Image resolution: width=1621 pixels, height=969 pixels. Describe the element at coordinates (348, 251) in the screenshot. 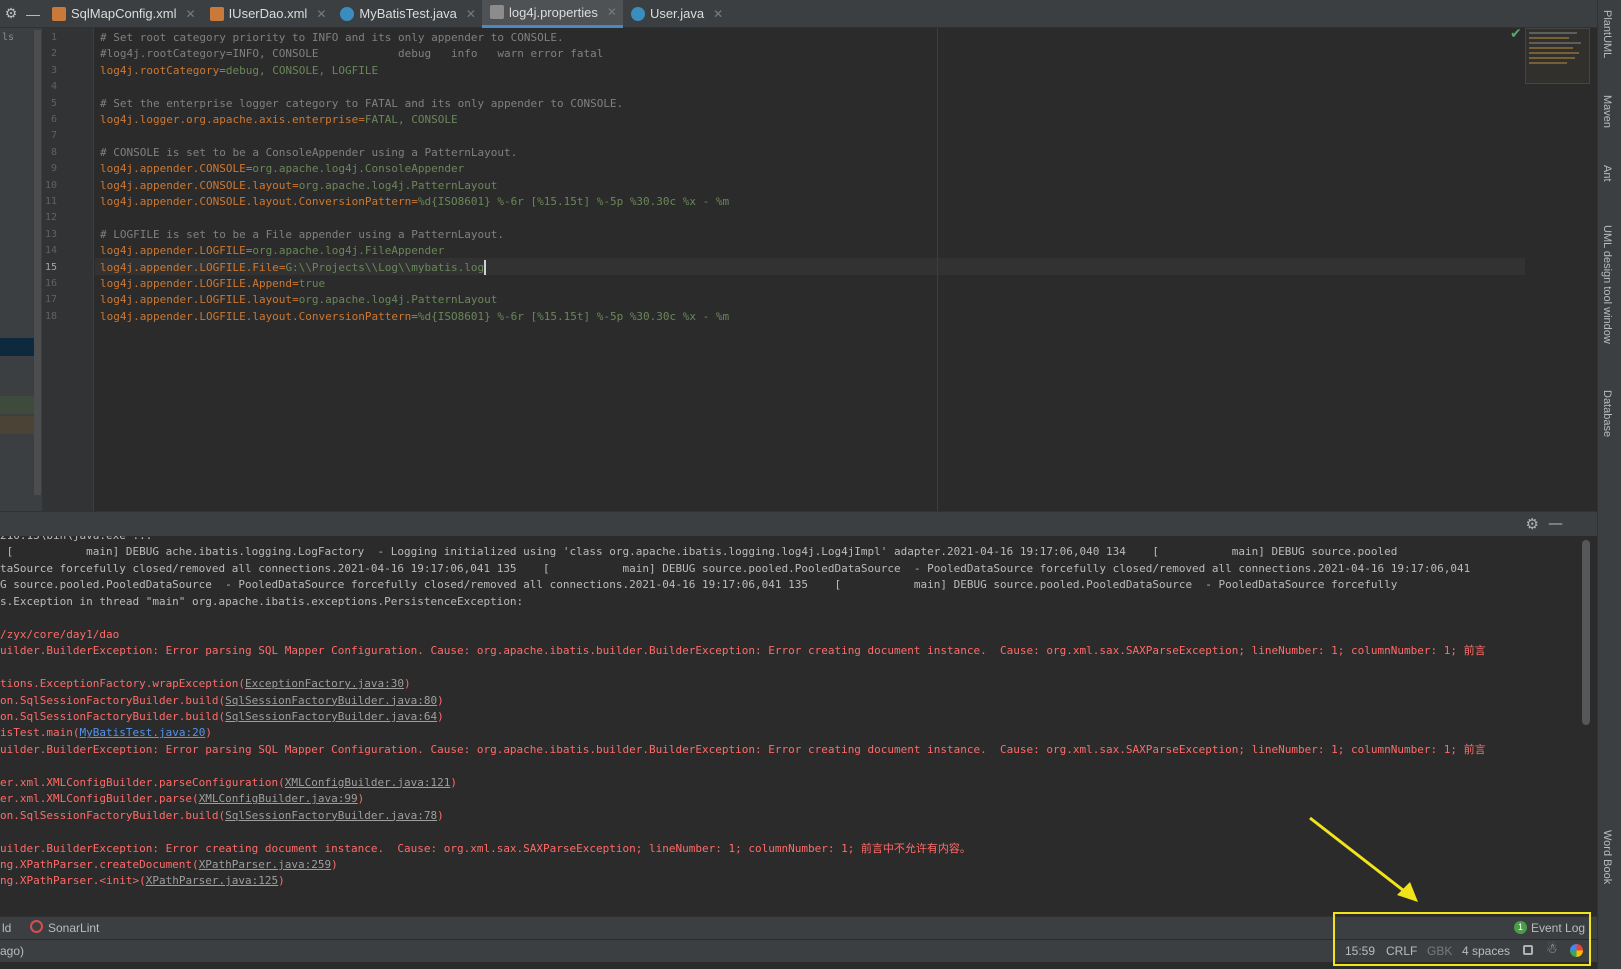

I see `property-value: org.apache.log4j.FileAppender` at that location.